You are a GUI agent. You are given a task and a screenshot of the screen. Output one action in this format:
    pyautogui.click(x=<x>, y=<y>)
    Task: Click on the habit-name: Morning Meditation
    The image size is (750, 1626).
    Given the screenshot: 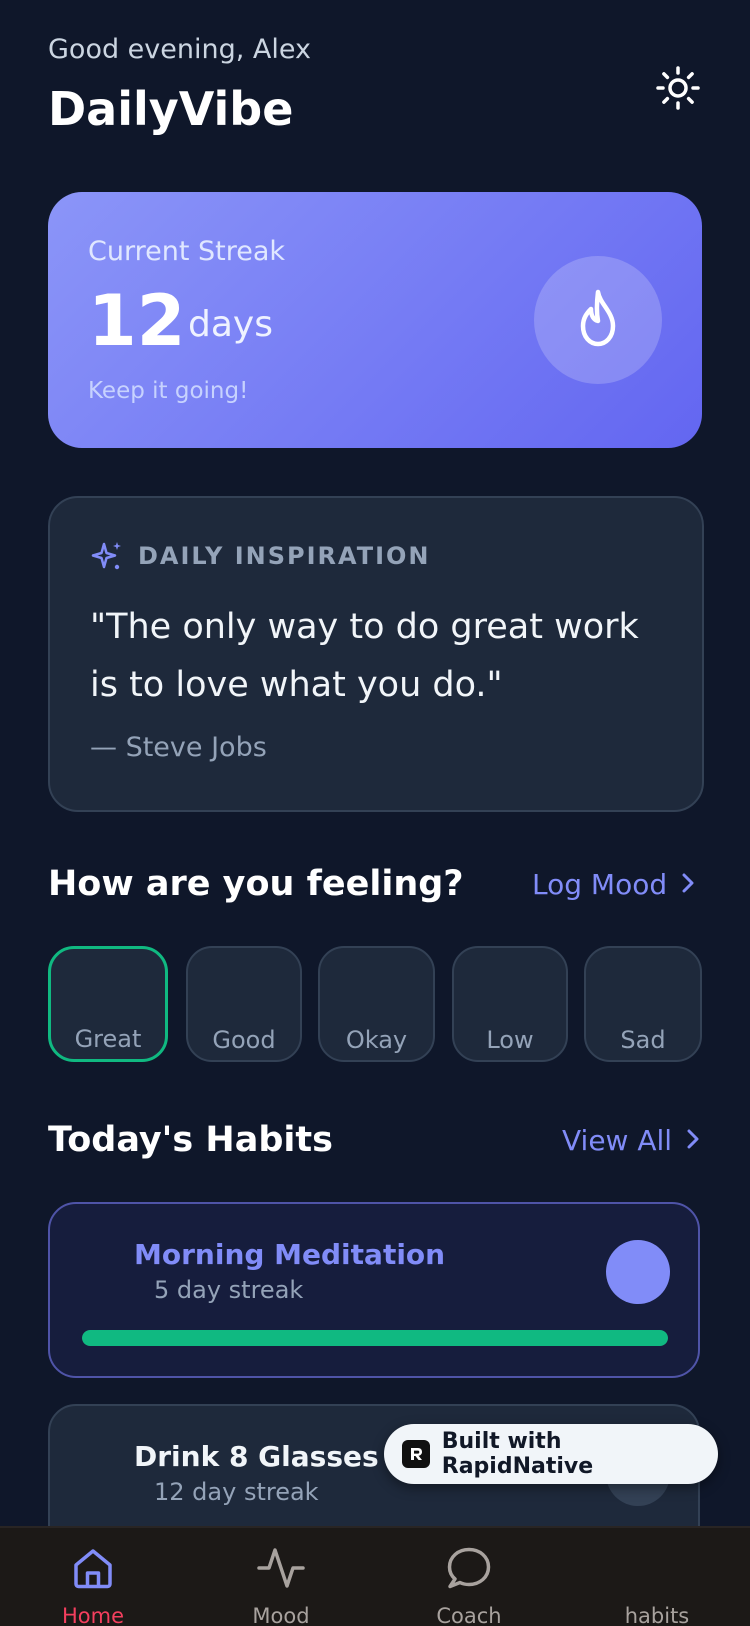 What is the action you would take?
    pyautogui.click(x=290, y=1254)
    